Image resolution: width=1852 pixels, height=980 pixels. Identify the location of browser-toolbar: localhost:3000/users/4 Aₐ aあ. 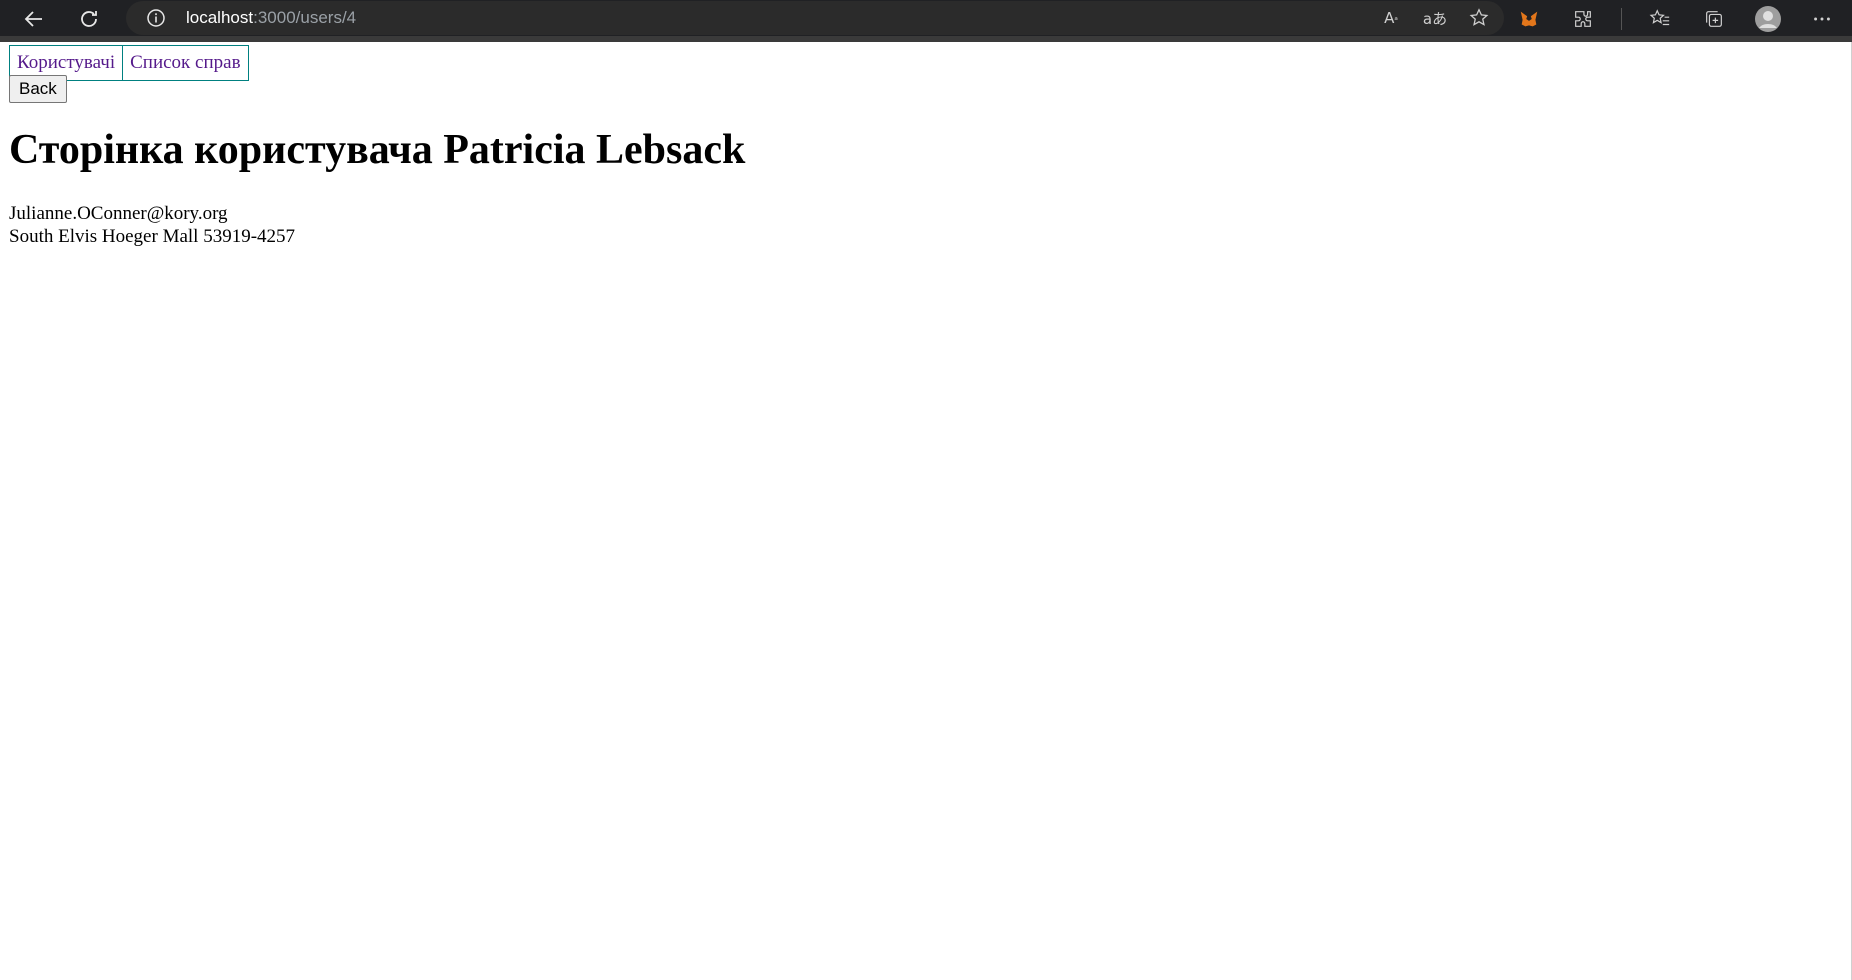
(926, 19).